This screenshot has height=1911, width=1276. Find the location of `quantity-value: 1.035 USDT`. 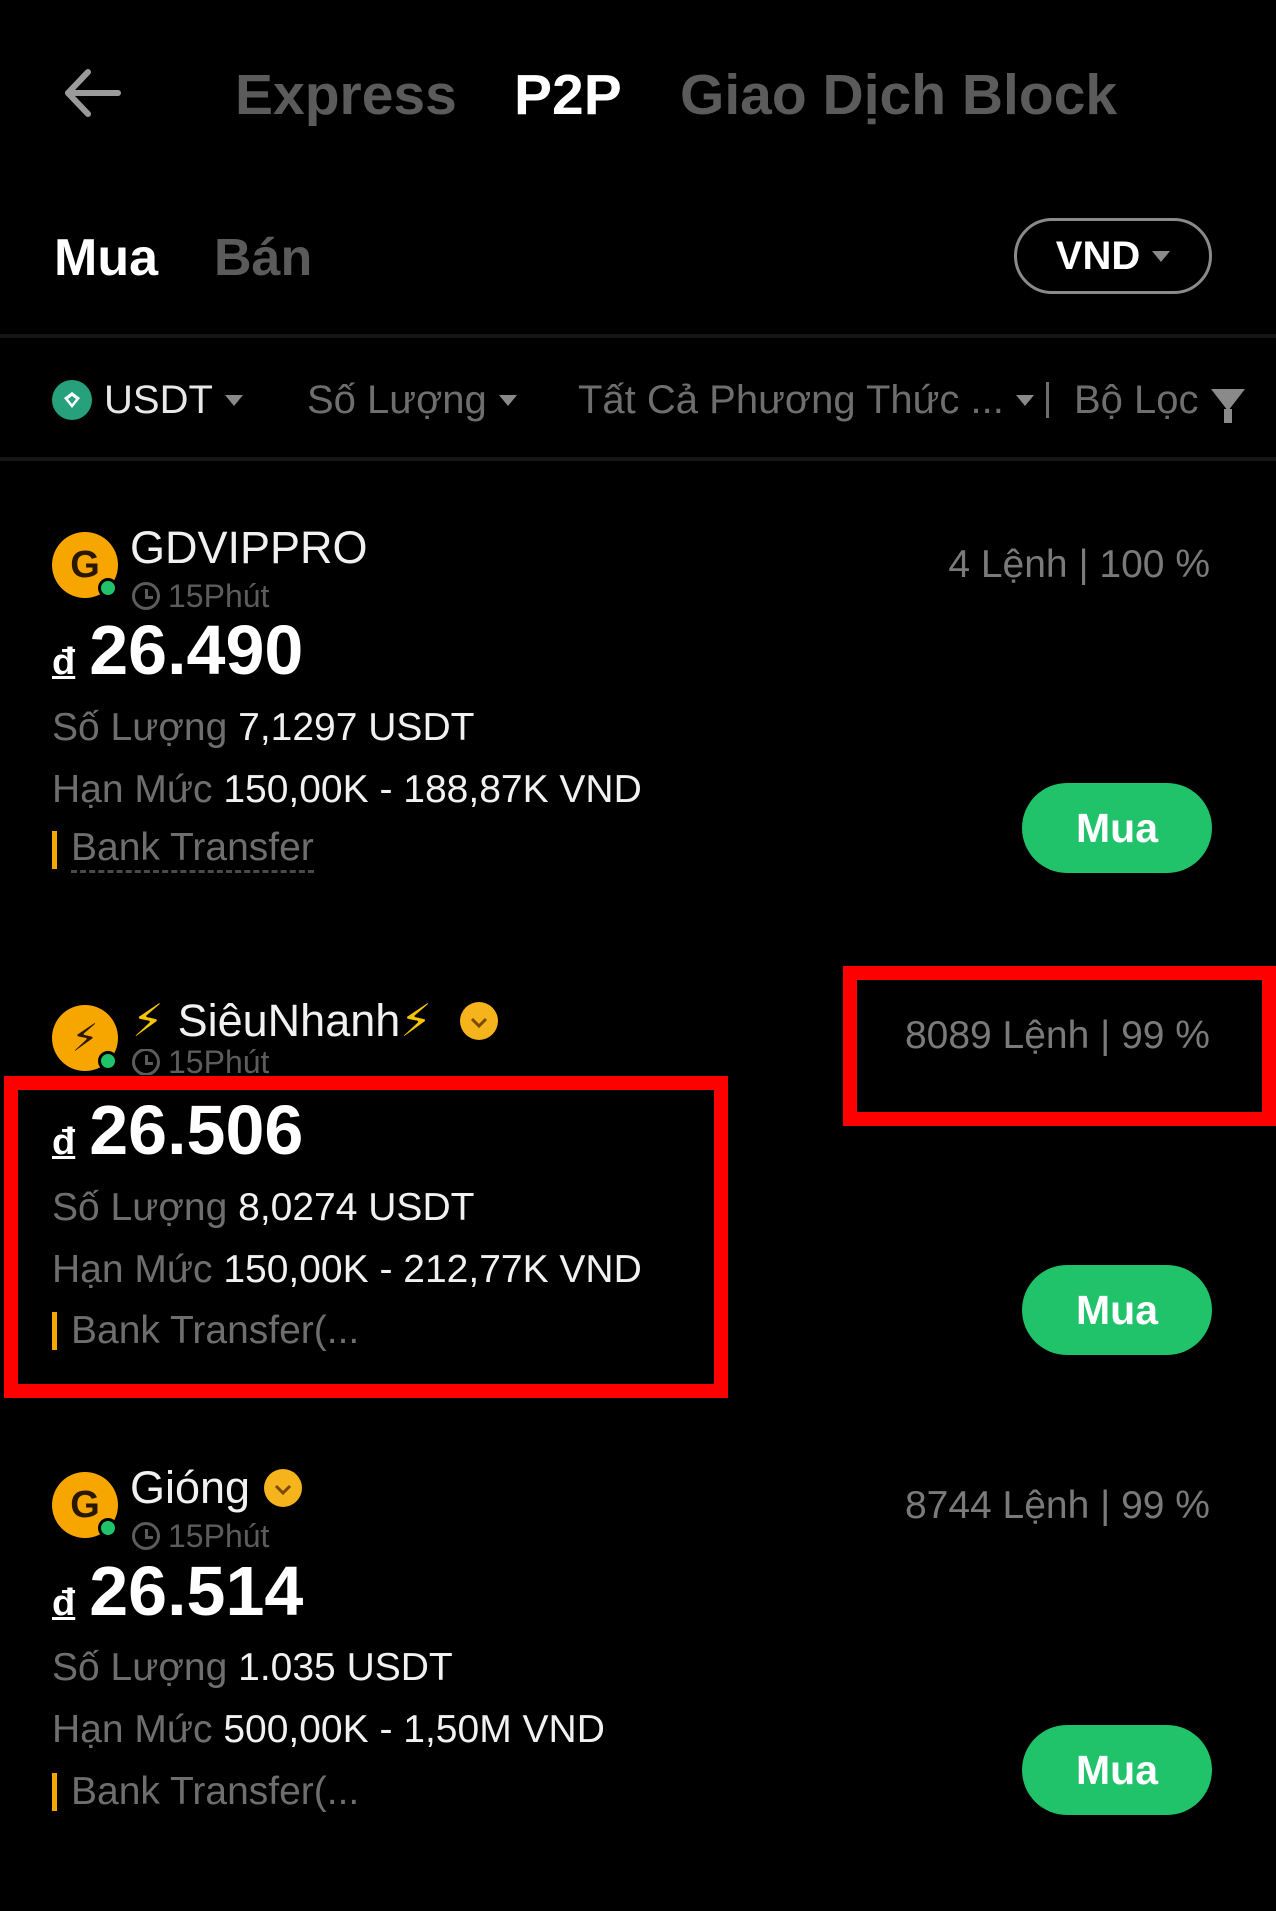

quantity-value: 1.035 USDT is located at coordinates (345, 1667).